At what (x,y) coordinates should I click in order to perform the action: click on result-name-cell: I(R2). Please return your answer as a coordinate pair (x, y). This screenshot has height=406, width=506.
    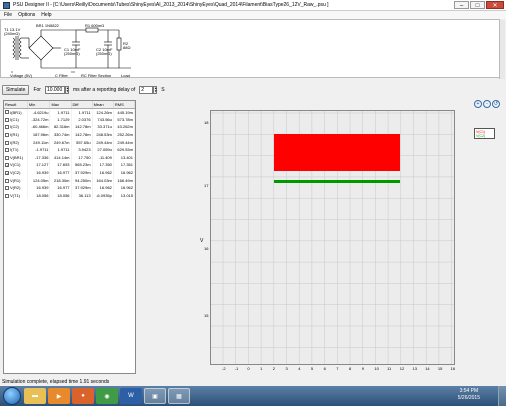
    Looking at the image, I should click on (16, 142).